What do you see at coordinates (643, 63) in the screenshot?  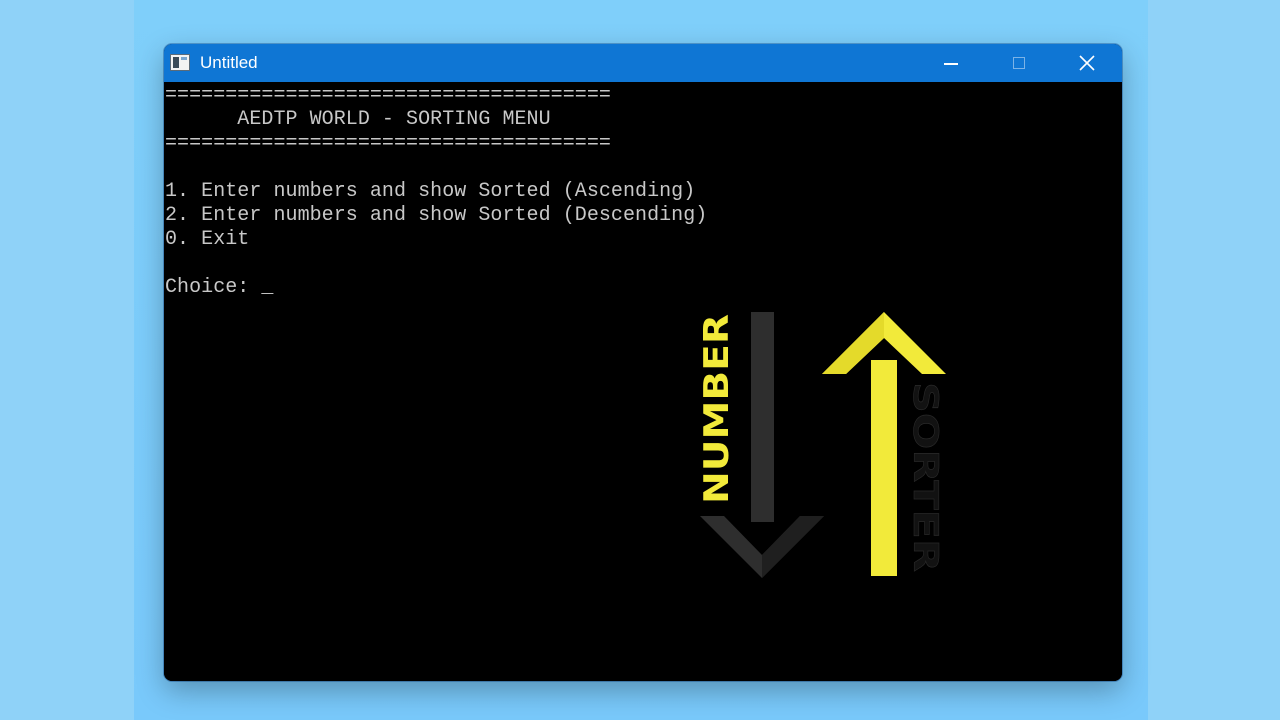 I see `title-bar: Untitled` at bounding box center [643, 63].